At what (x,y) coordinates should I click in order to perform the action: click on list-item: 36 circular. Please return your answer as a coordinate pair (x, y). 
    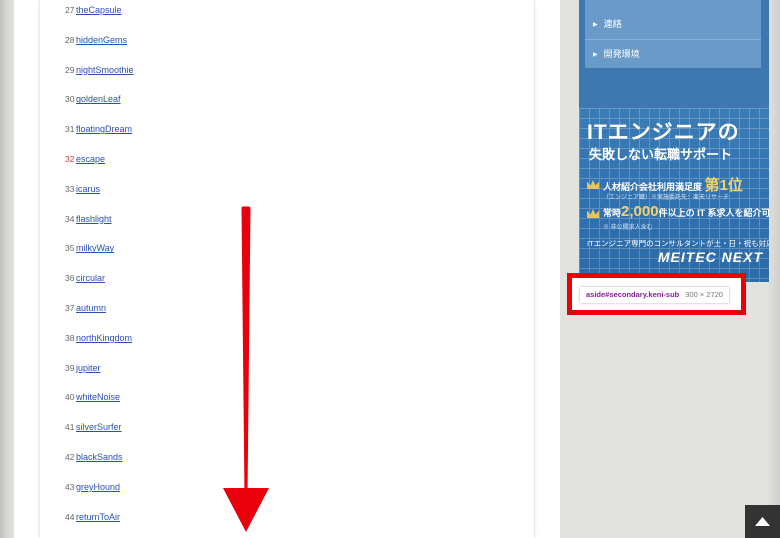
    Looking at the image, I should click on (85, 278).